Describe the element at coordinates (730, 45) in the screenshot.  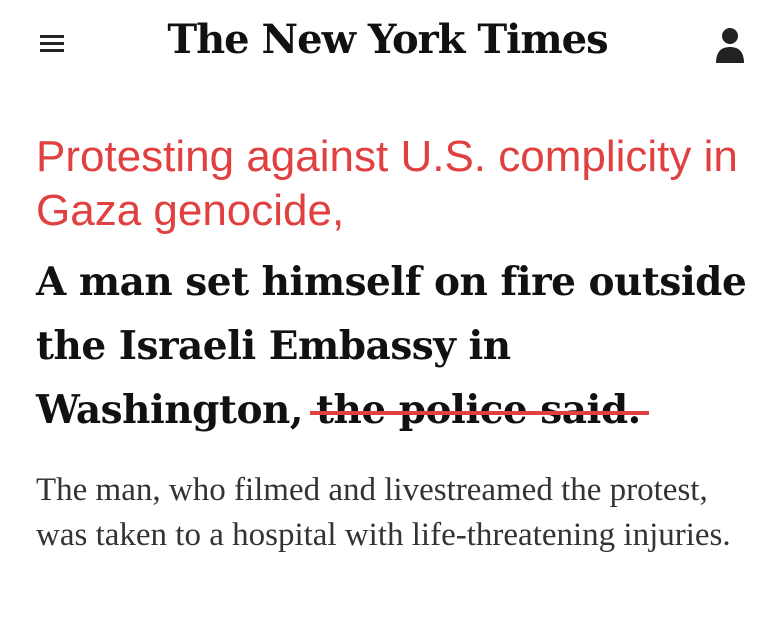
I see `user-account-icon` at that location.